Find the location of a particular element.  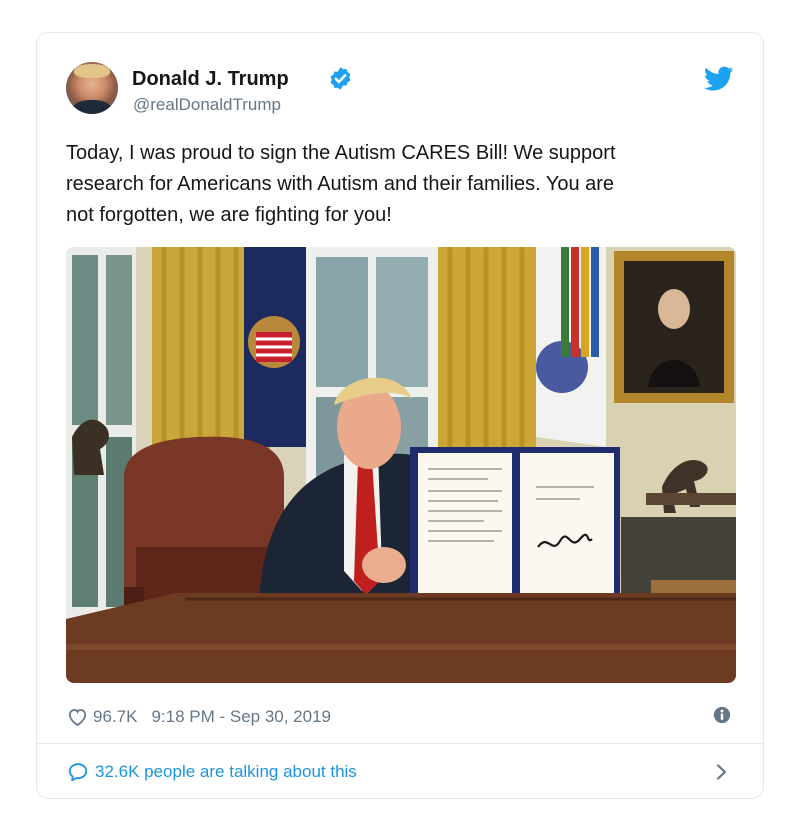

card-divider is located at coordinates (400, 743).